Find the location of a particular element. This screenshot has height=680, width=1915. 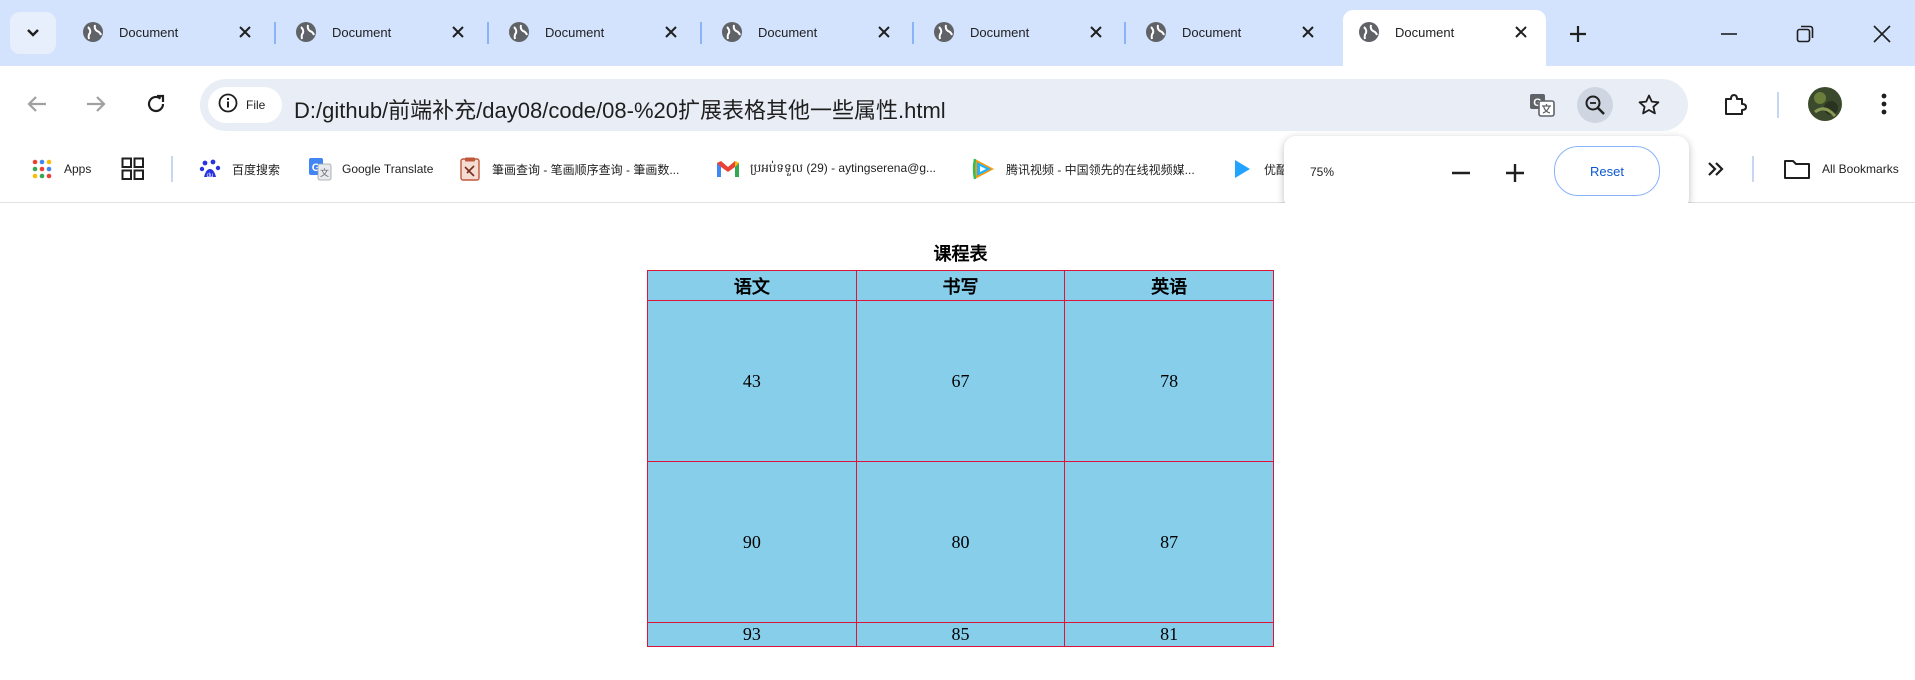

chevron-down-icon is located at coordinates (33, 33).